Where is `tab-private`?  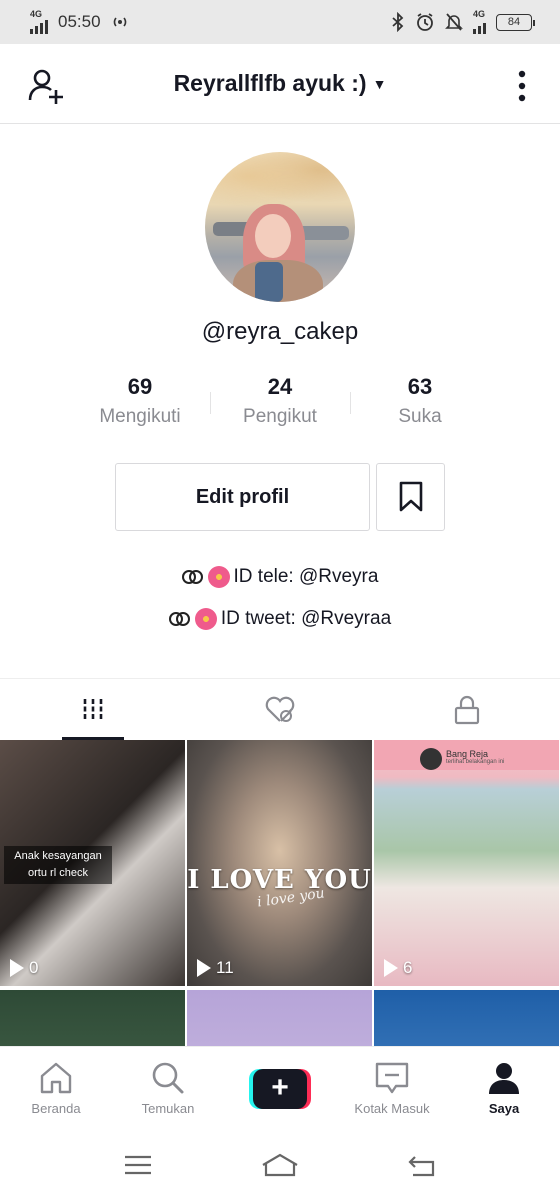 tab-private is located at coordinates (466, 709).